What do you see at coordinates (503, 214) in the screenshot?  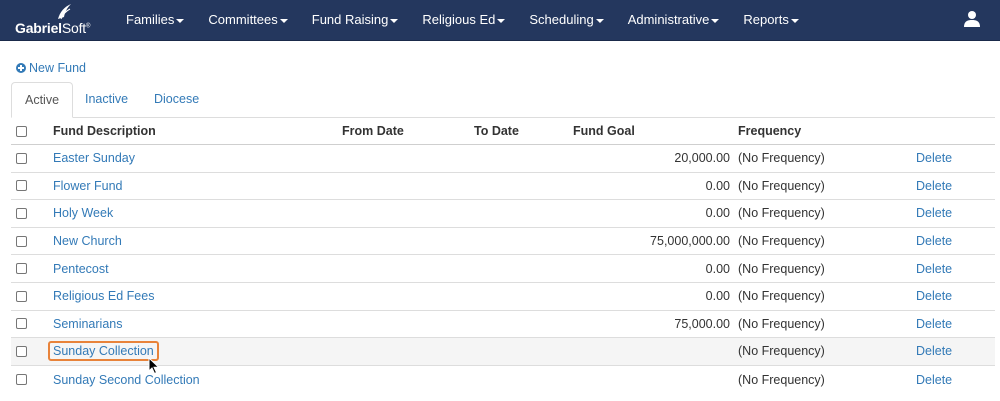 I see `table-row: Holy Week 0.00 (No Frequency) Delete` at bounding box center [503, 214].